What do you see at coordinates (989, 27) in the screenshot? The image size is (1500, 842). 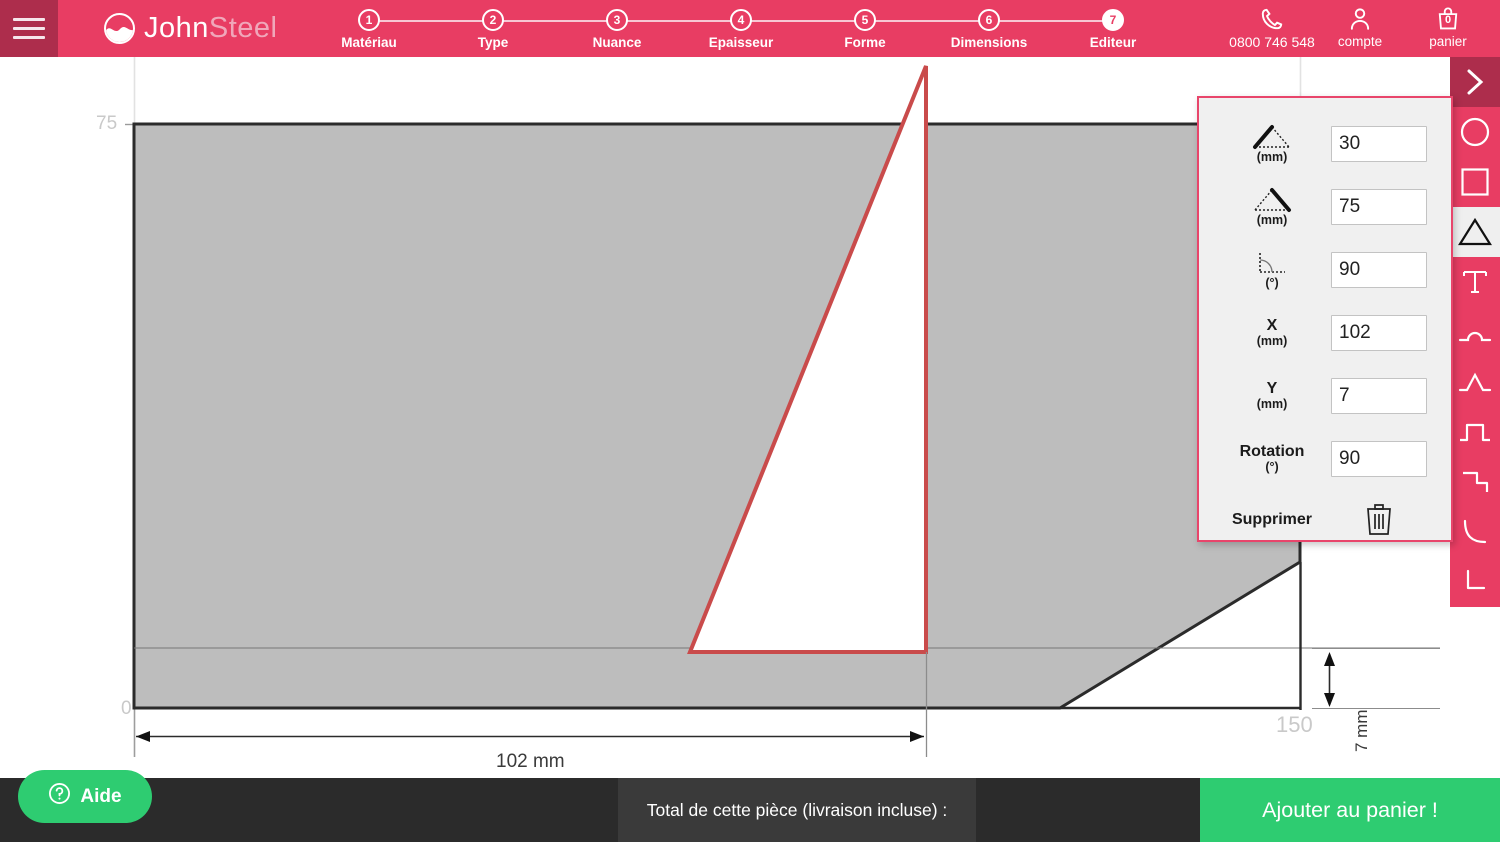 I see `step-dimensions: 6 Dimensions` at bounding box center [989, 27].